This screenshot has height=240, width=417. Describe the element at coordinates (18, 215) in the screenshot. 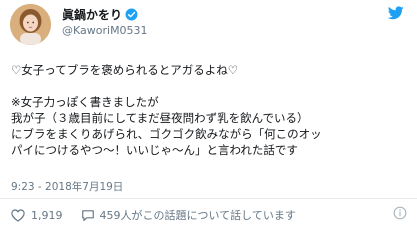

I see `heart-icon` at that location.